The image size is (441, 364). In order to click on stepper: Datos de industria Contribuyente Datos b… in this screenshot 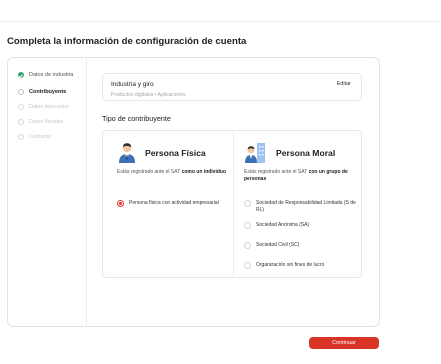, I will do `click(47, 192)`.